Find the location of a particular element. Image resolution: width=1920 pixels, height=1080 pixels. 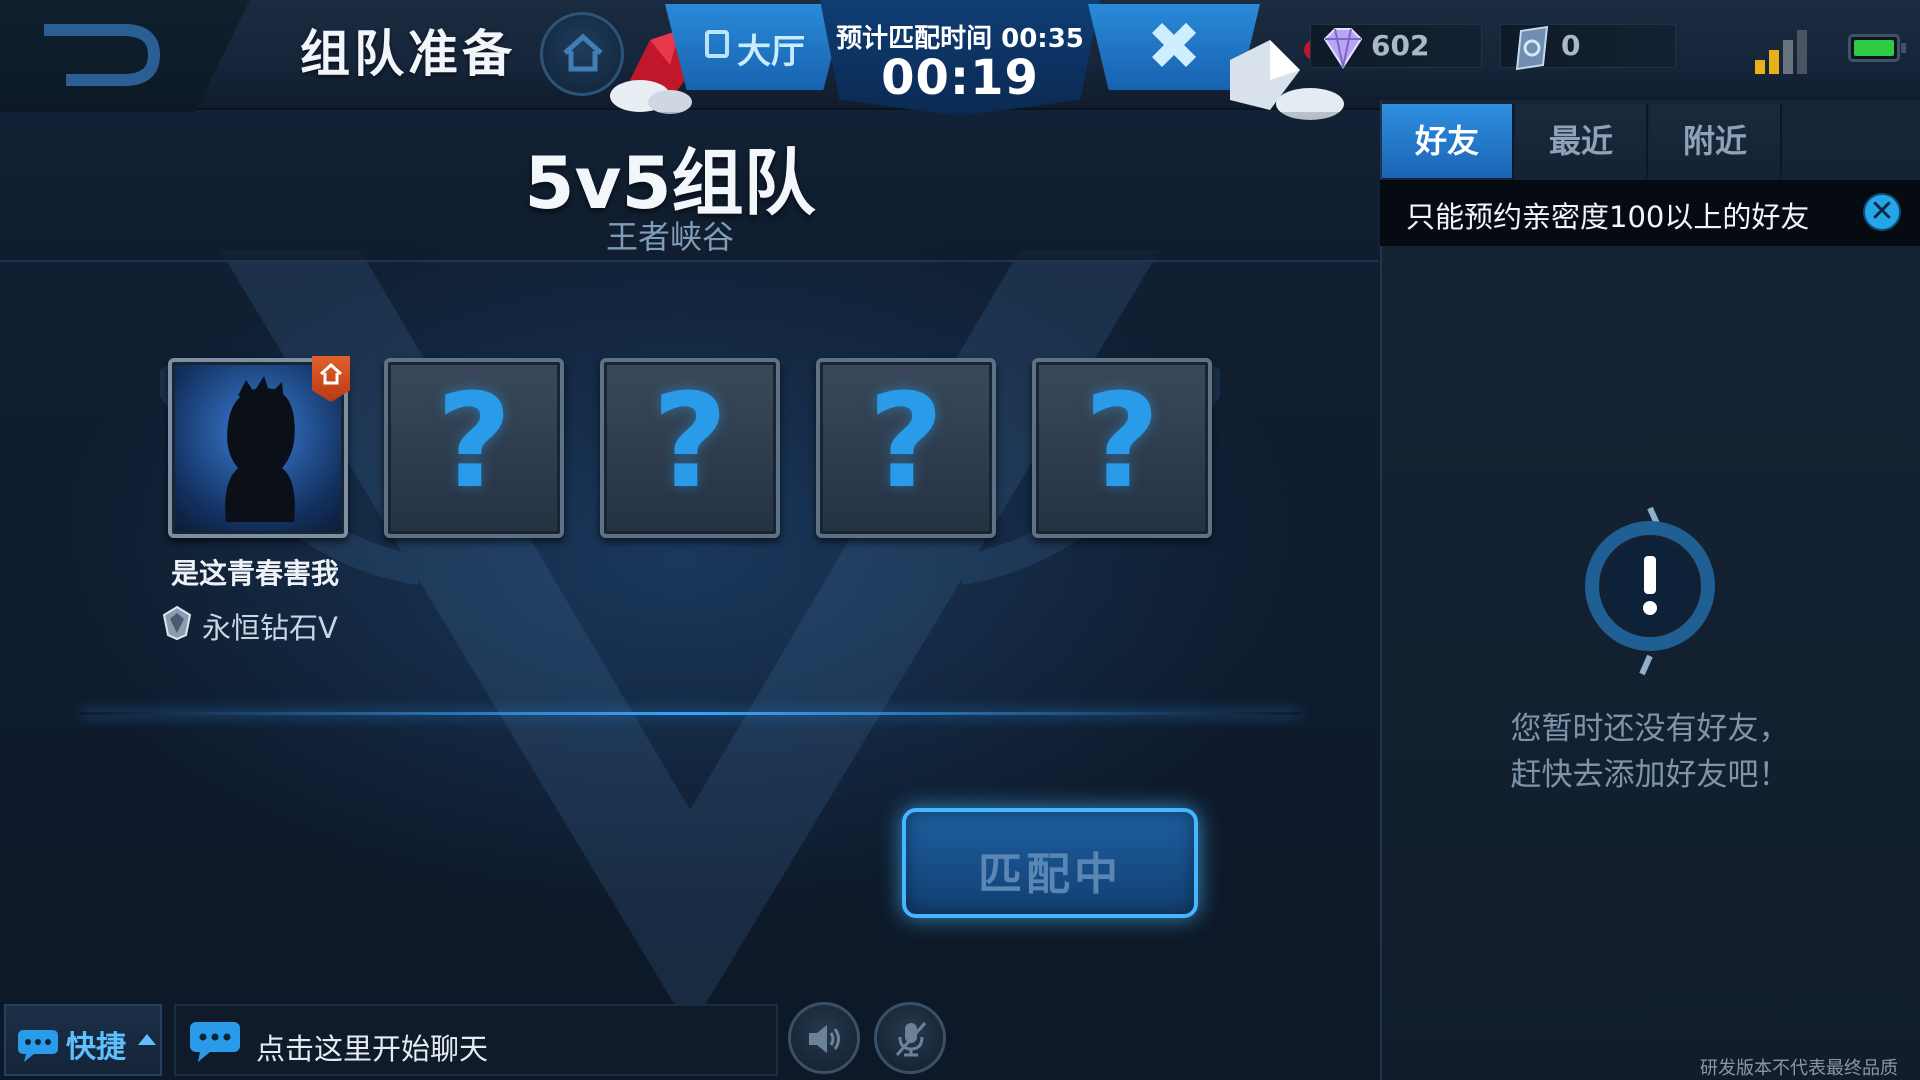

rank-label: 永恒钻石V is located at coordinates (270, 628).